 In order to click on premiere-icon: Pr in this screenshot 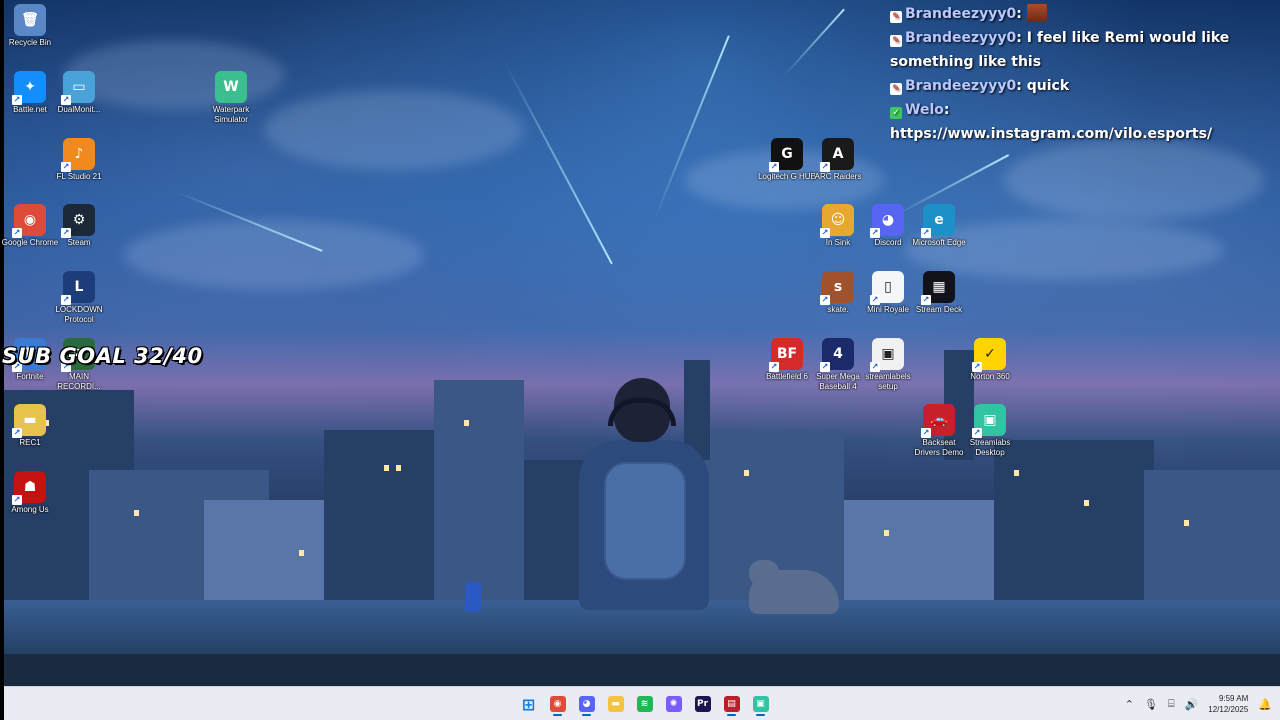, I will do `click(702, 704)`.